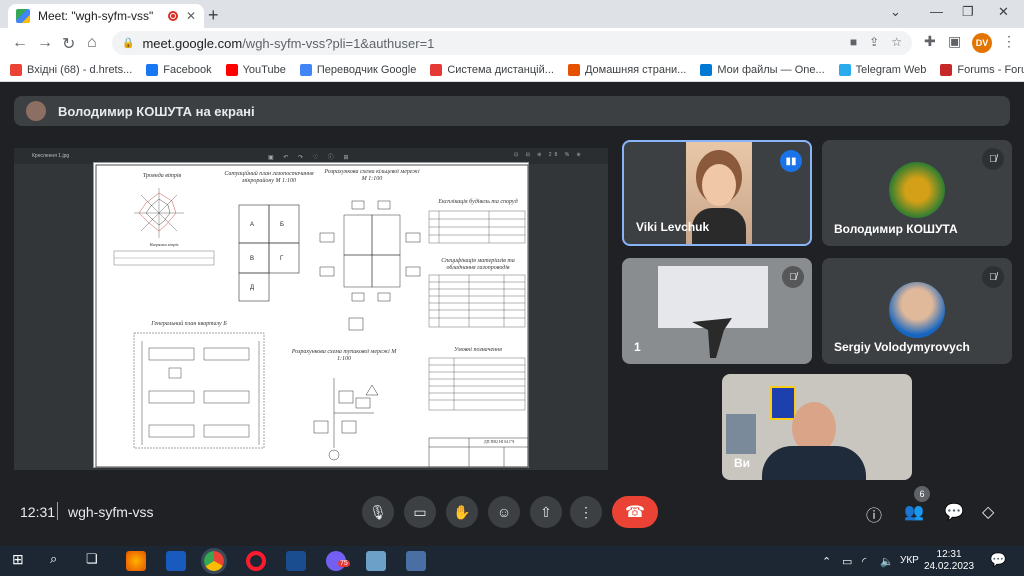  I want to click on minimize-icon: —, so click(936, 11).